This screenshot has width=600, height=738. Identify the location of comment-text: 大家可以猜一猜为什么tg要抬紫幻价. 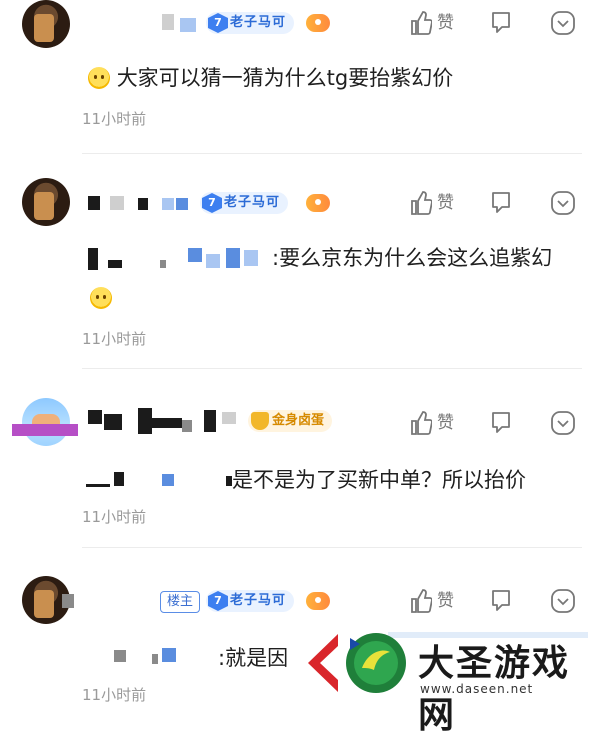
(334, 78).